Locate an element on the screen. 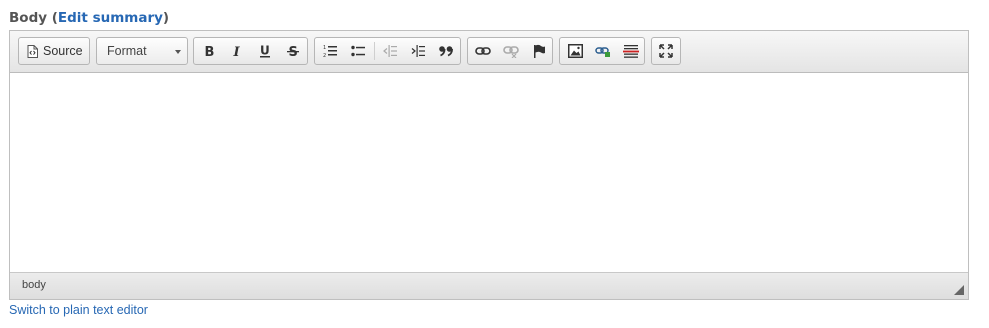 This screenshot has width=989, height=328. bold-button: B is located at coordinates (209, 51).